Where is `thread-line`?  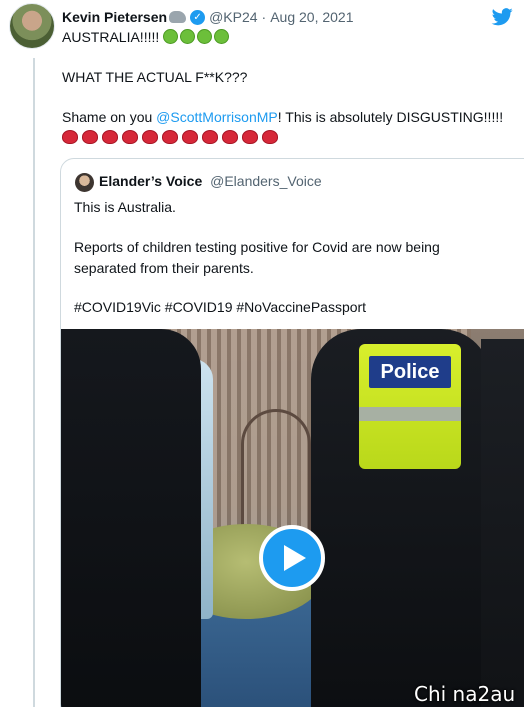
thread-line is located at coordinates (34, 382).